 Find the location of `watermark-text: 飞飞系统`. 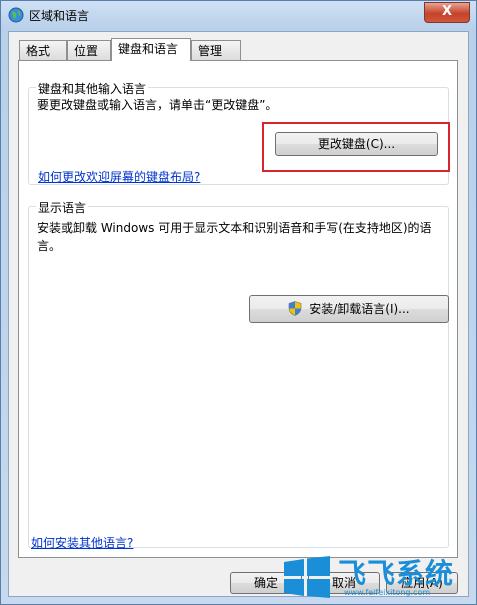

watermark-text: 飞飞系统 is located at coordinates (396, 573).